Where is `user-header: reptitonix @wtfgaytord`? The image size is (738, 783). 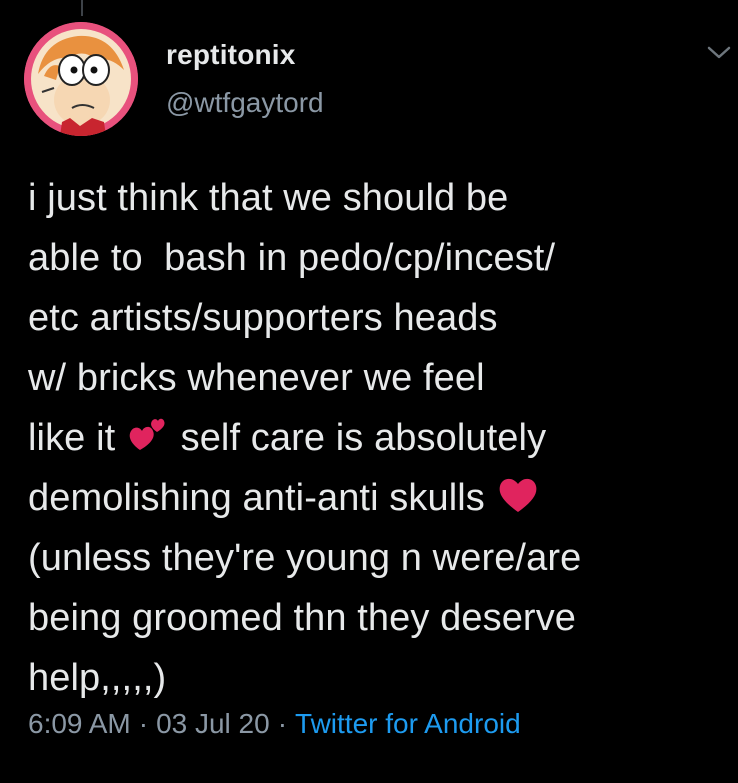
user-header: reptitonix @wtfgaytord is located at coordinates (245, 79).